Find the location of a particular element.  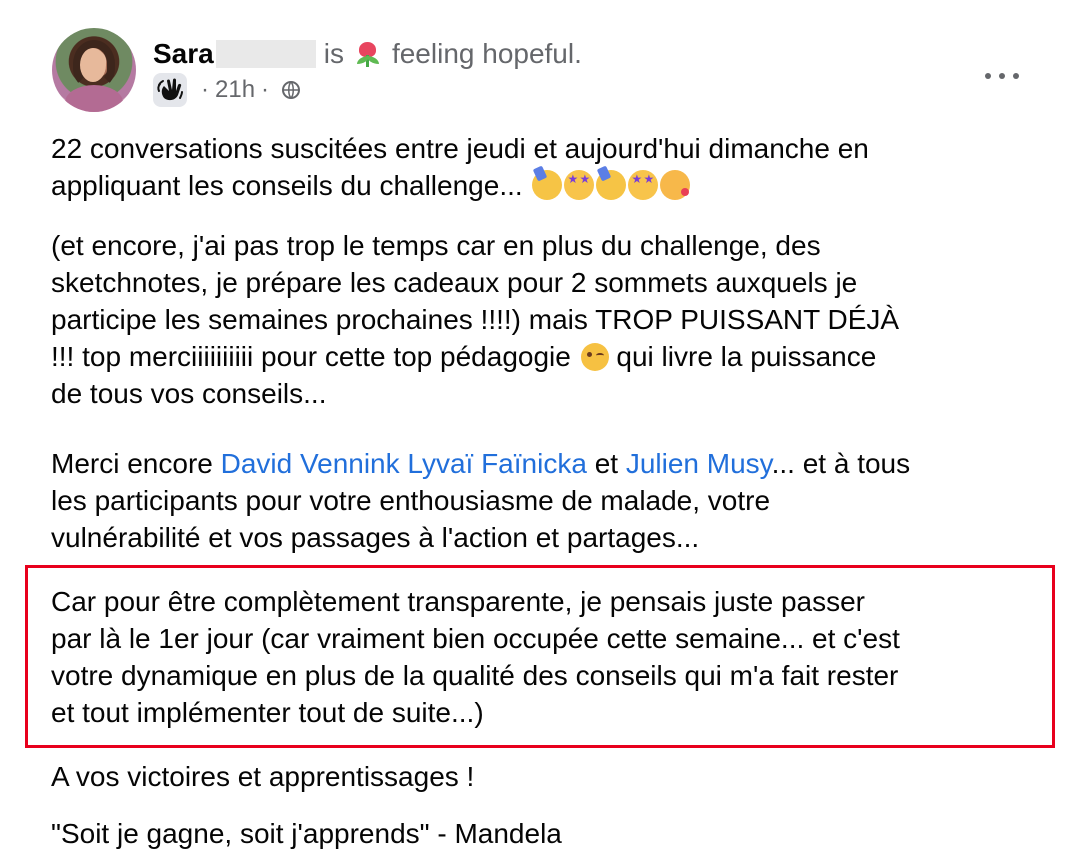

post-paragraph-5: A vos victoires et apprentissages ! is located at coordinates (263, 776).